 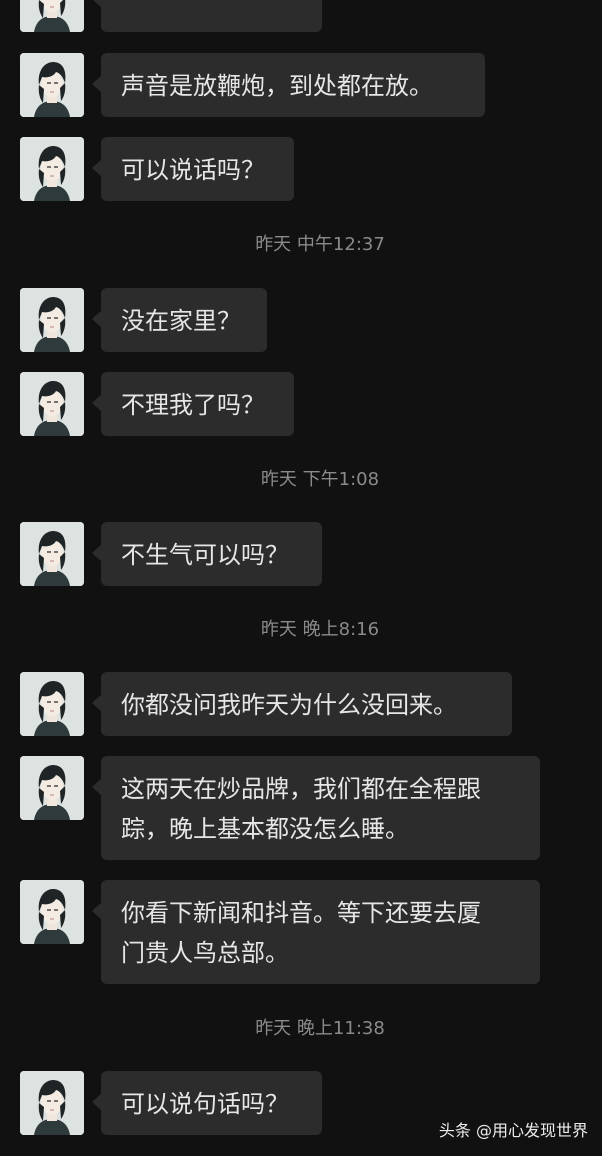 What do you see at coordinates (179, 320) in the screenshot?
I see `message-bubble: 没在家里？` at bounding box center [179, 320].